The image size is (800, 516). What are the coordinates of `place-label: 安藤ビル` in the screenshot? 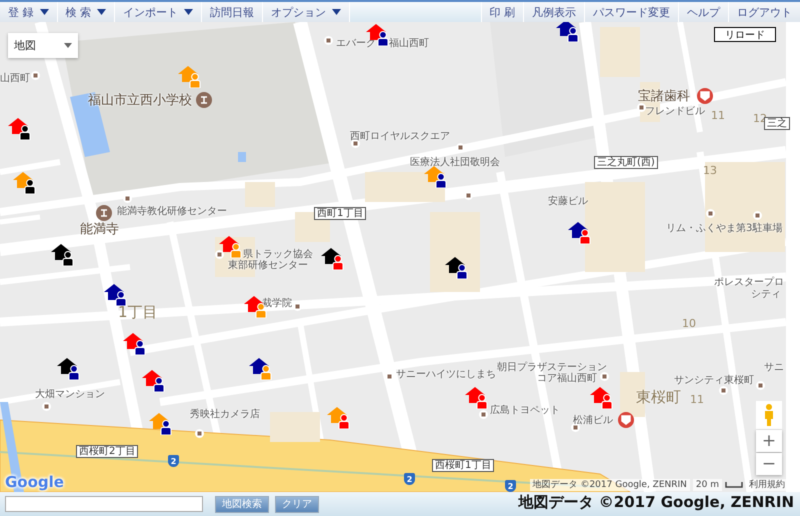 It's located at (568, 201).